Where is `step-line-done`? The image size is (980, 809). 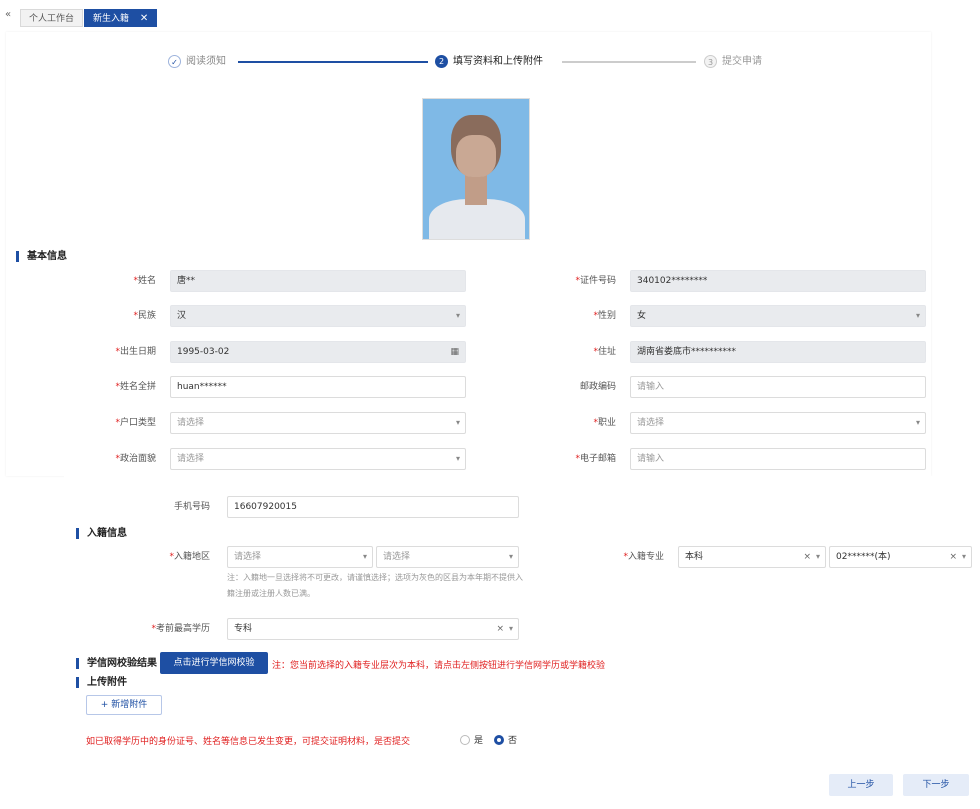 step-line-done is located at coordinates (333, 62).